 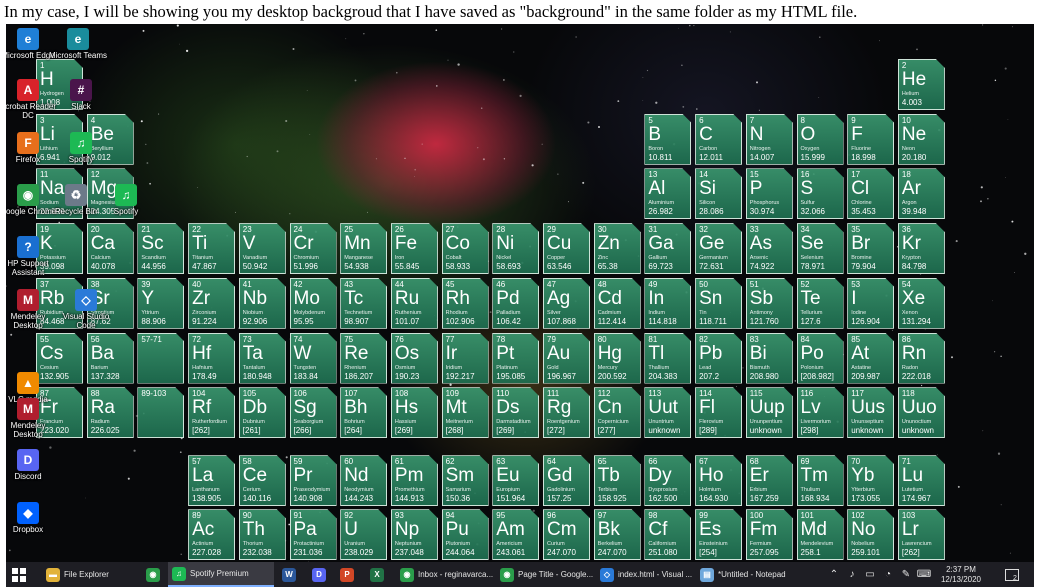 I want to click on element-cell: 74 W Tungsten 183.84, so click(x=313, y=358).